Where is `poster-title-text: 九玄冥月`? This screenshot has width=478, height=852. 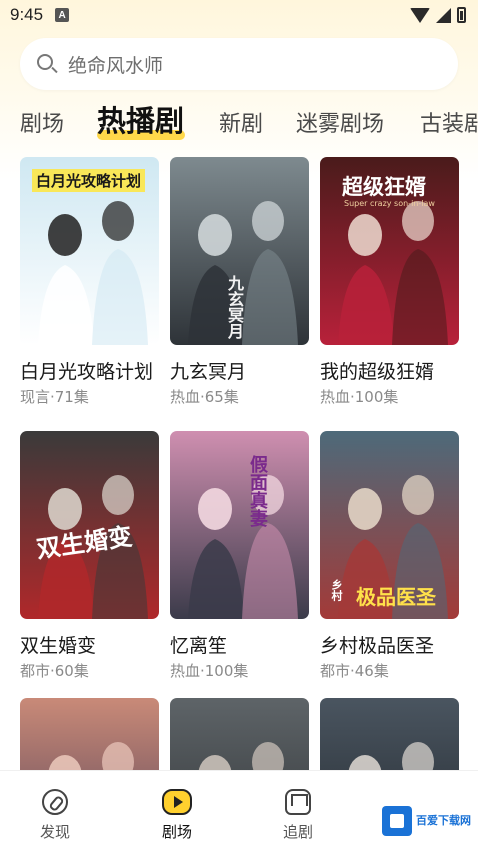
poster-title-text: 九玄冥月 is located at coordinates (234, 307).